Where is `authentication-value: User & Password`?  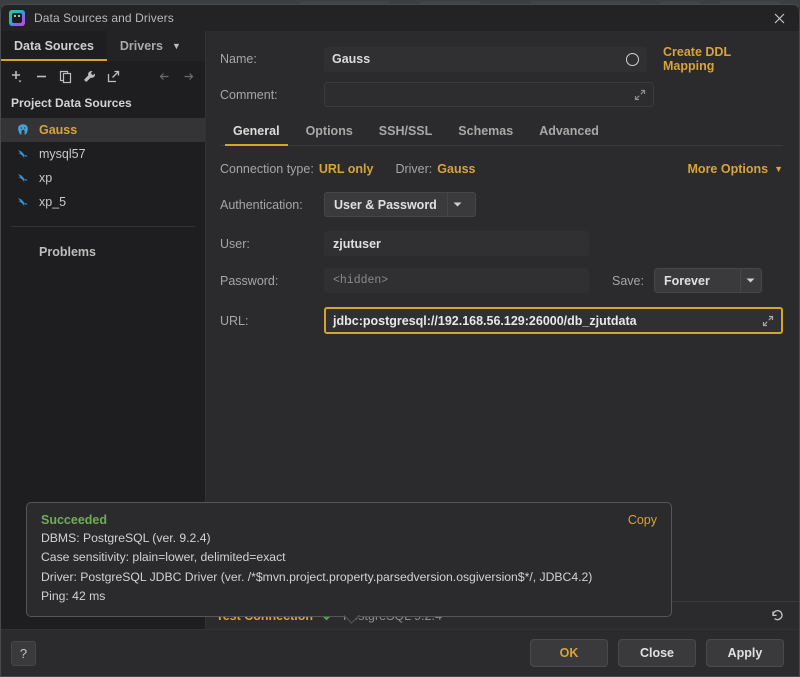 authentication-value: User & Password is located at coordinates (385, 204).